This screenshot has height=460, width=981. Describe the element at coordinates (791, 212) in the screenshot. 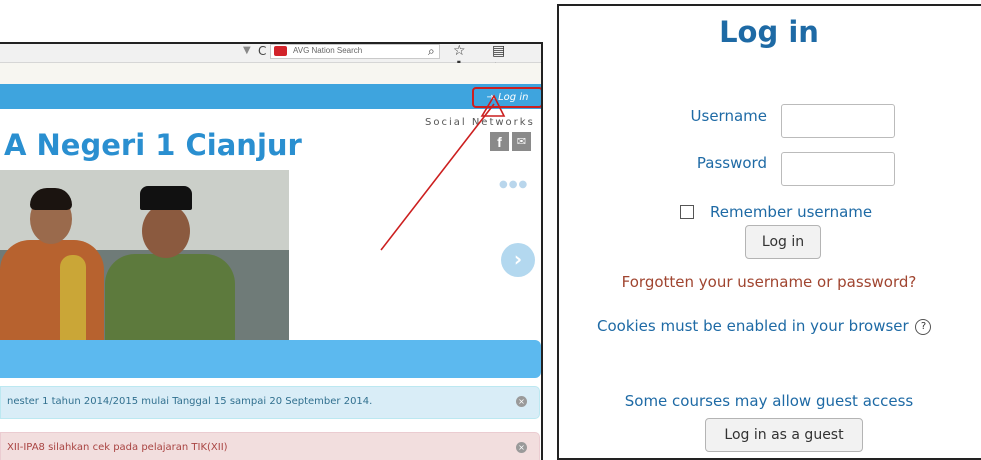

I see `remember-username-label: Remember username` at that location.